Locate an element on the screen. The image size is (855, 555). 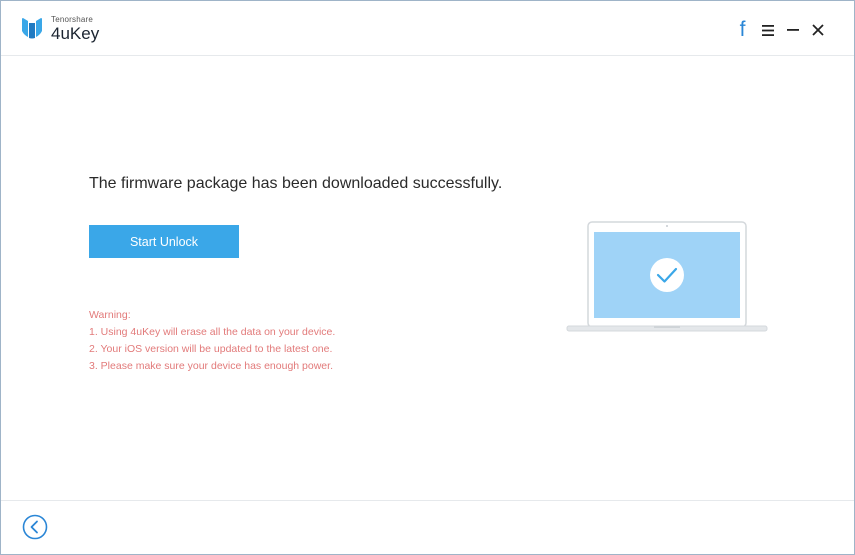
title-bar: Tenorshare 4uKey f is located at coordinates (427, 28).